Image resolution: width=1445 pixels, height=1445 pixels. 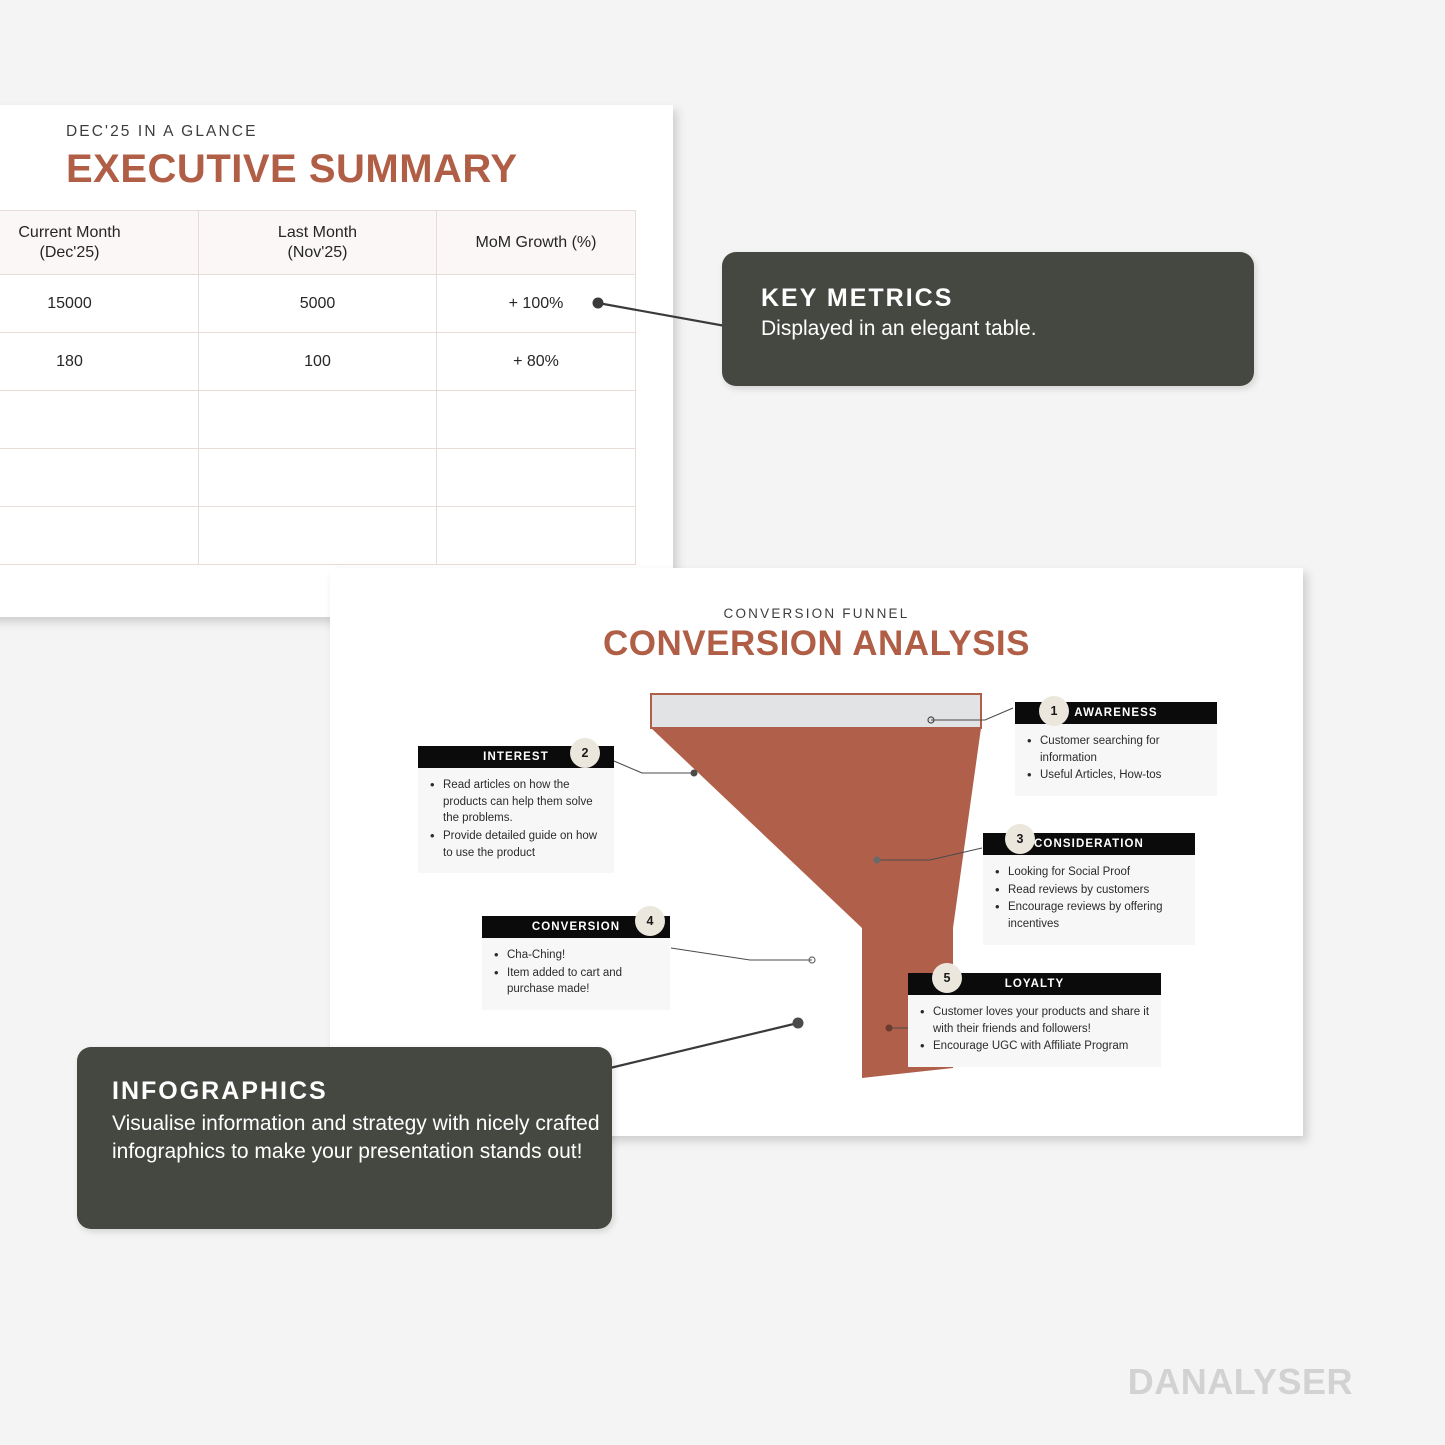 I want to click on column-header-current-month: Current Month (Dec'25), so click(x=99, y=242).